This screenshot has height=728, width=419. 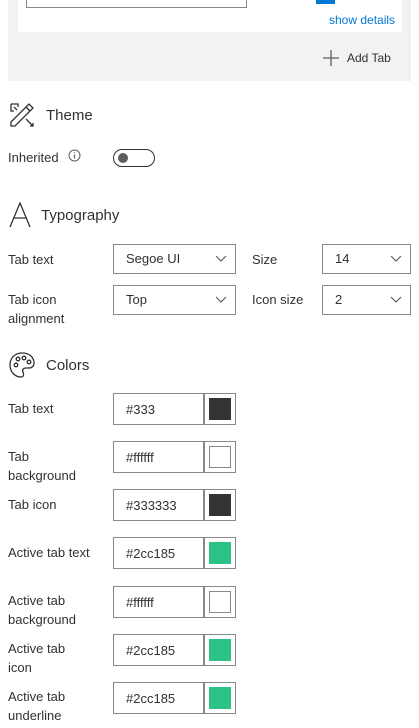 I want to click on size-label: Size, so click(x=265, y=259).